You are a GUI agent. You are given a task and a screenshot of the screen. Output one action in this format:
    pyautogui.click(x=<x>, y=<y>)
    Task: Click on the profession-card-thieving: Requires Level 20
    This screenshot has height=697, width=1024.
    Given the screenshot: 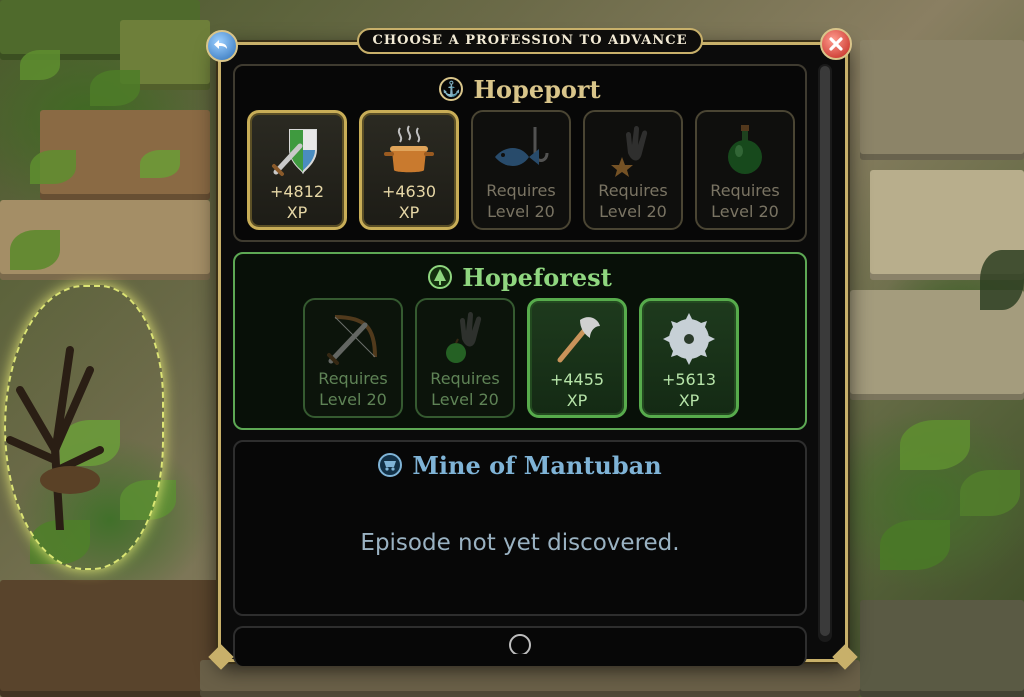 What is the action you would take?
    pyautogui.click(x=633, y=170)
    